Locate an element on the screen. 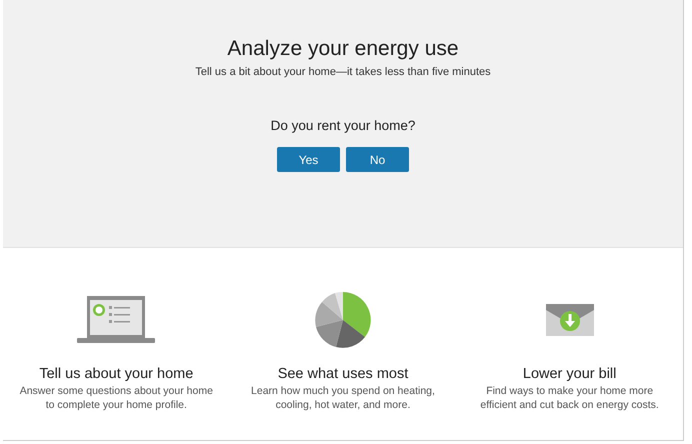 The height and width of the screenshot is (444, 692). feature-title: See what uses most is located at coordinates (343, 374).